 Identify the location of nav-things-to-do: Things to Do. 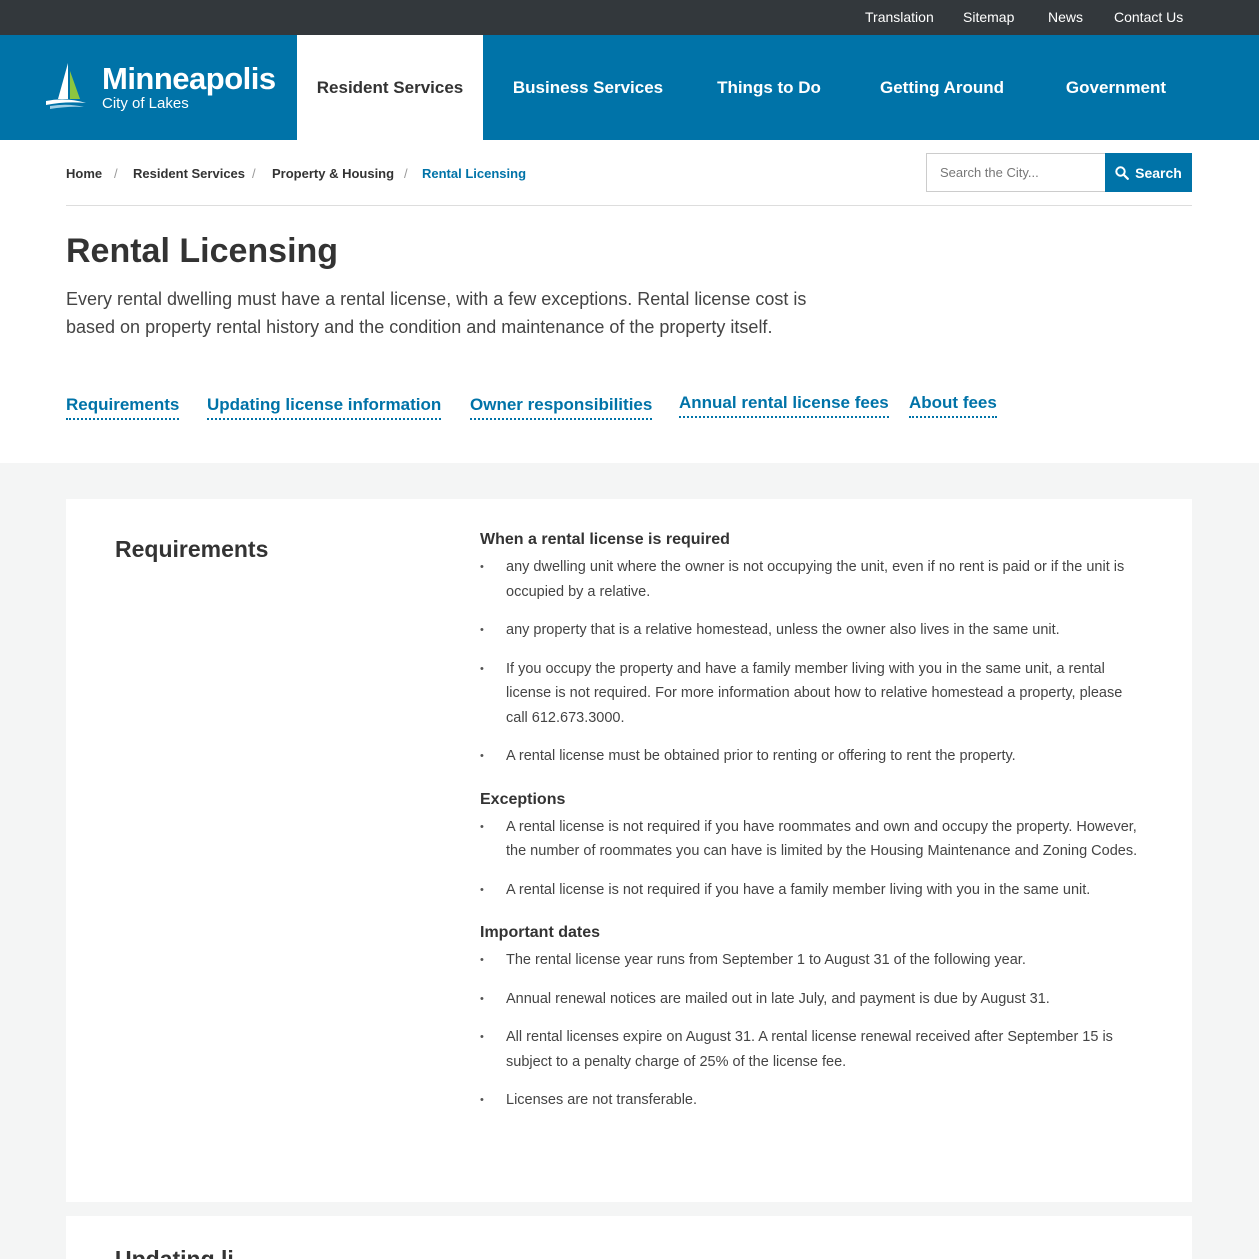
(769, 87).